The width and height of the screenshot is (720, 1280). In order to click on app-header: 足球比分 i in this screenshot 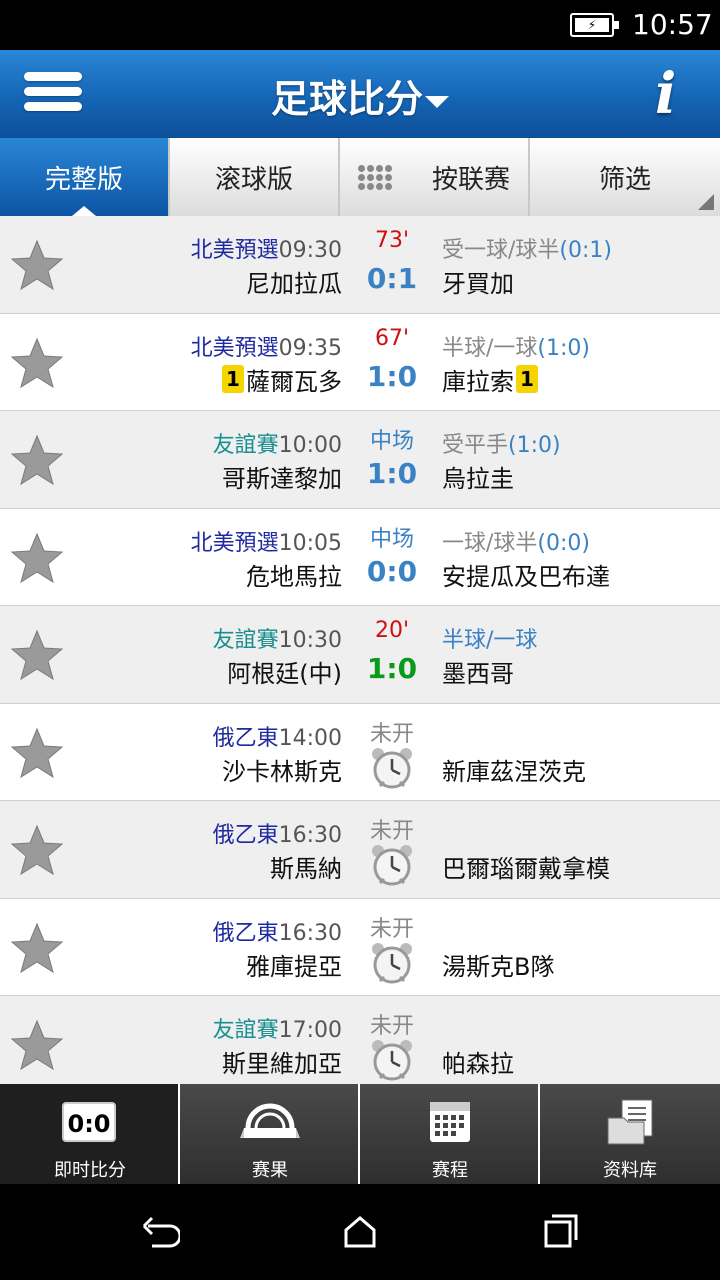, I will do `click(360, 94)`.